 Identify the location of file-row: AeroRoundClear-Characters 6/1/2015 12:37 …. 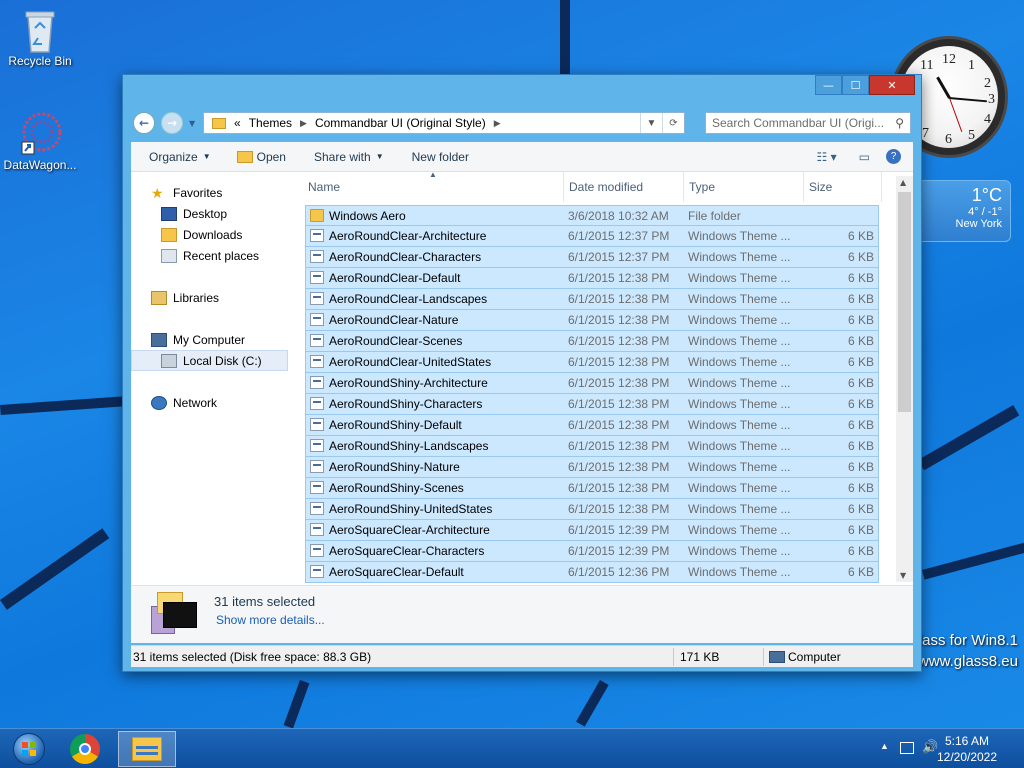
(592, 257).